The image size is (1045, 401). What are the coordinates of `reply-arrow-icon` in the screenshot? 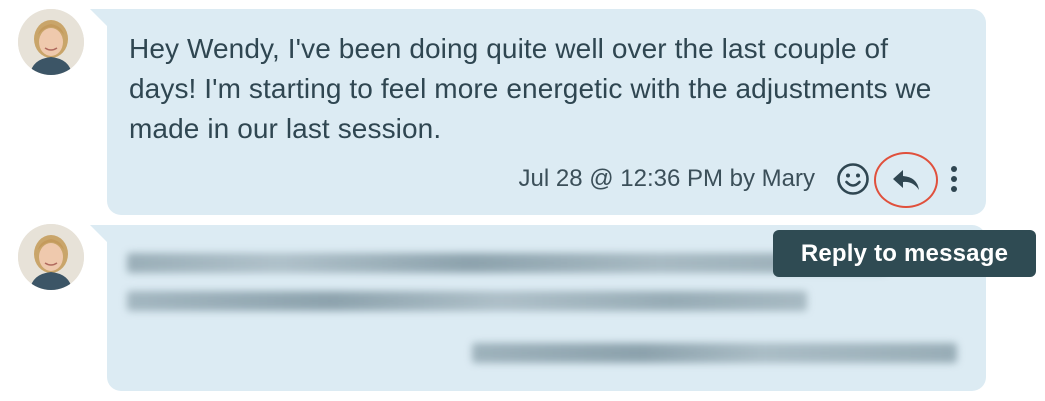 It's located at (906, 180).